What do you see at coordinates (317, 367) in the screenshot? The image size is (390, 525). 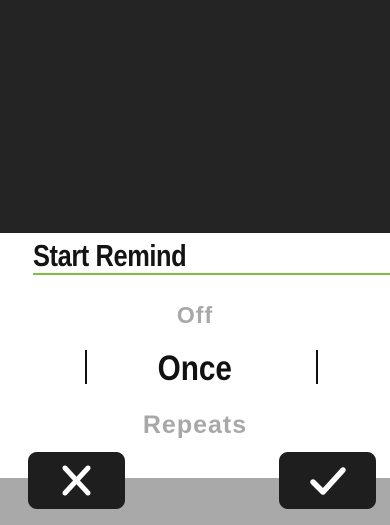 I see `selection-marker-right` at bounding box center [317, 367].